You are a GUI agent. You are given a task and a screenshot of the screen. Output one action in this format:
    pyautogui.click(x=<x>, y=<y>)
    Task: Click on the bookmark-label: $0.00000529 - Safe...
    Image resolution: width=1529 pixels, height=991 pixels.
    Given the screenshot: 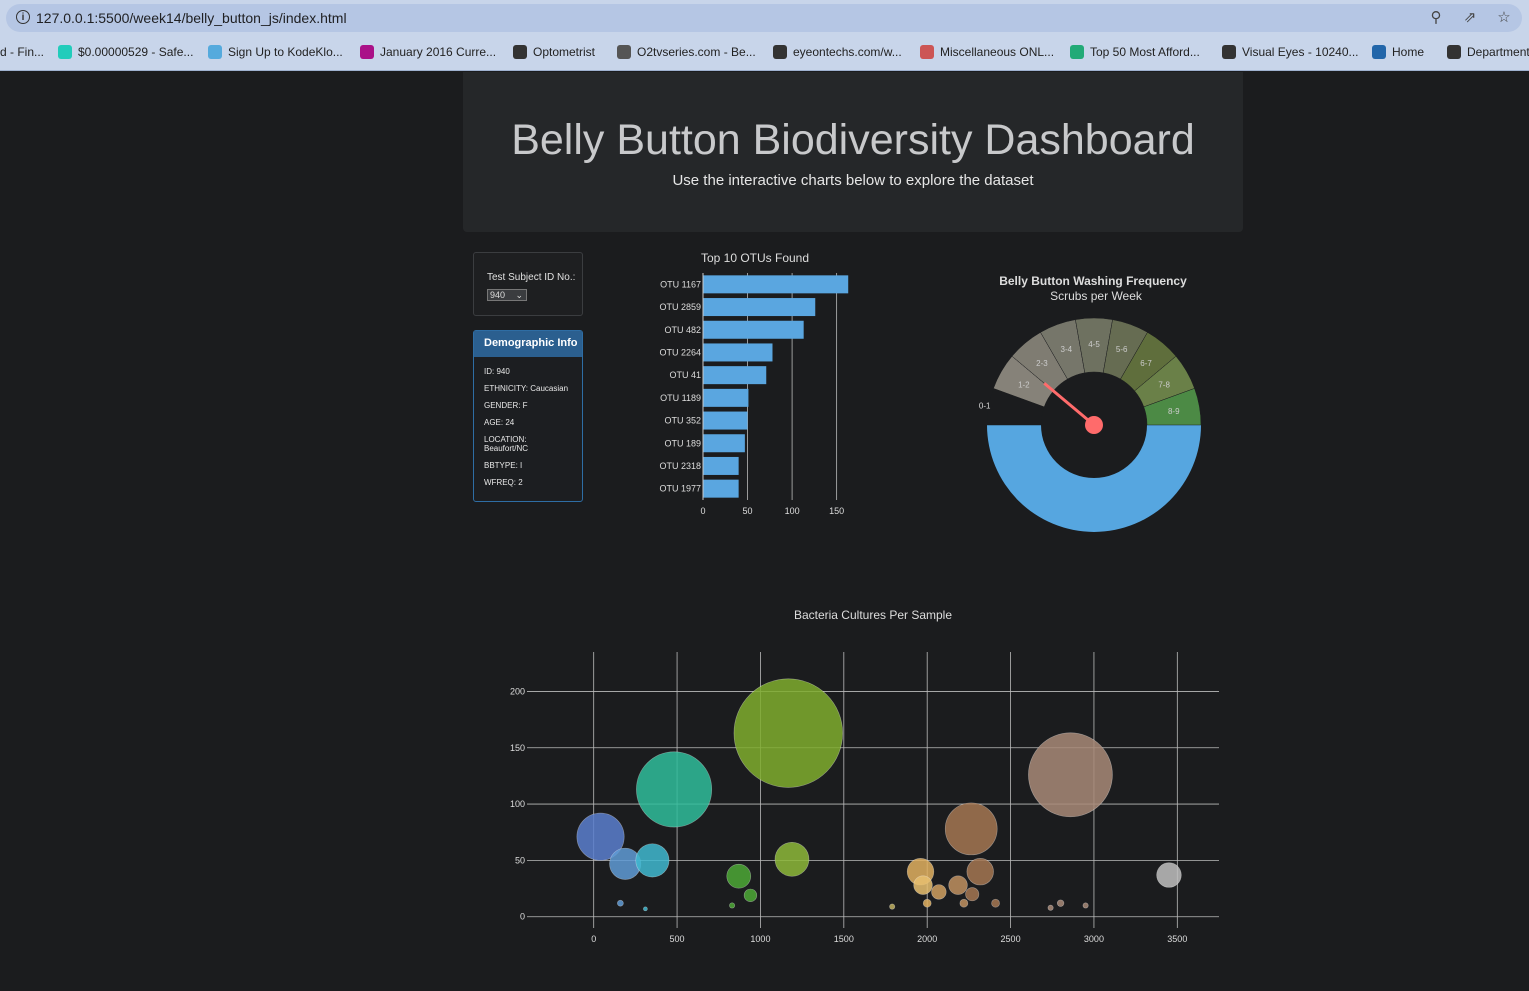 What is the action you would take?
    pyautogui.click(x=136, y=52)
    